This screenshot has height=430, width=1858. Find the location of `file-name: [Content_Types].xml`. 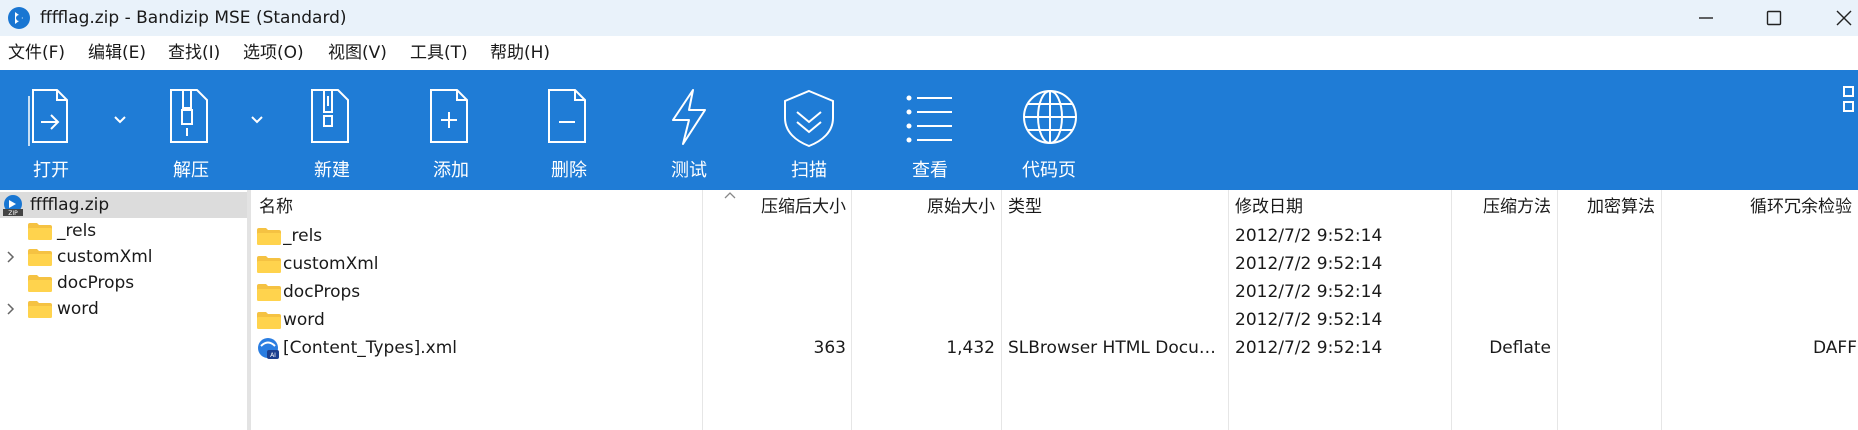

file-name: [Content_Types].xml is located at coordinates (370, 348).